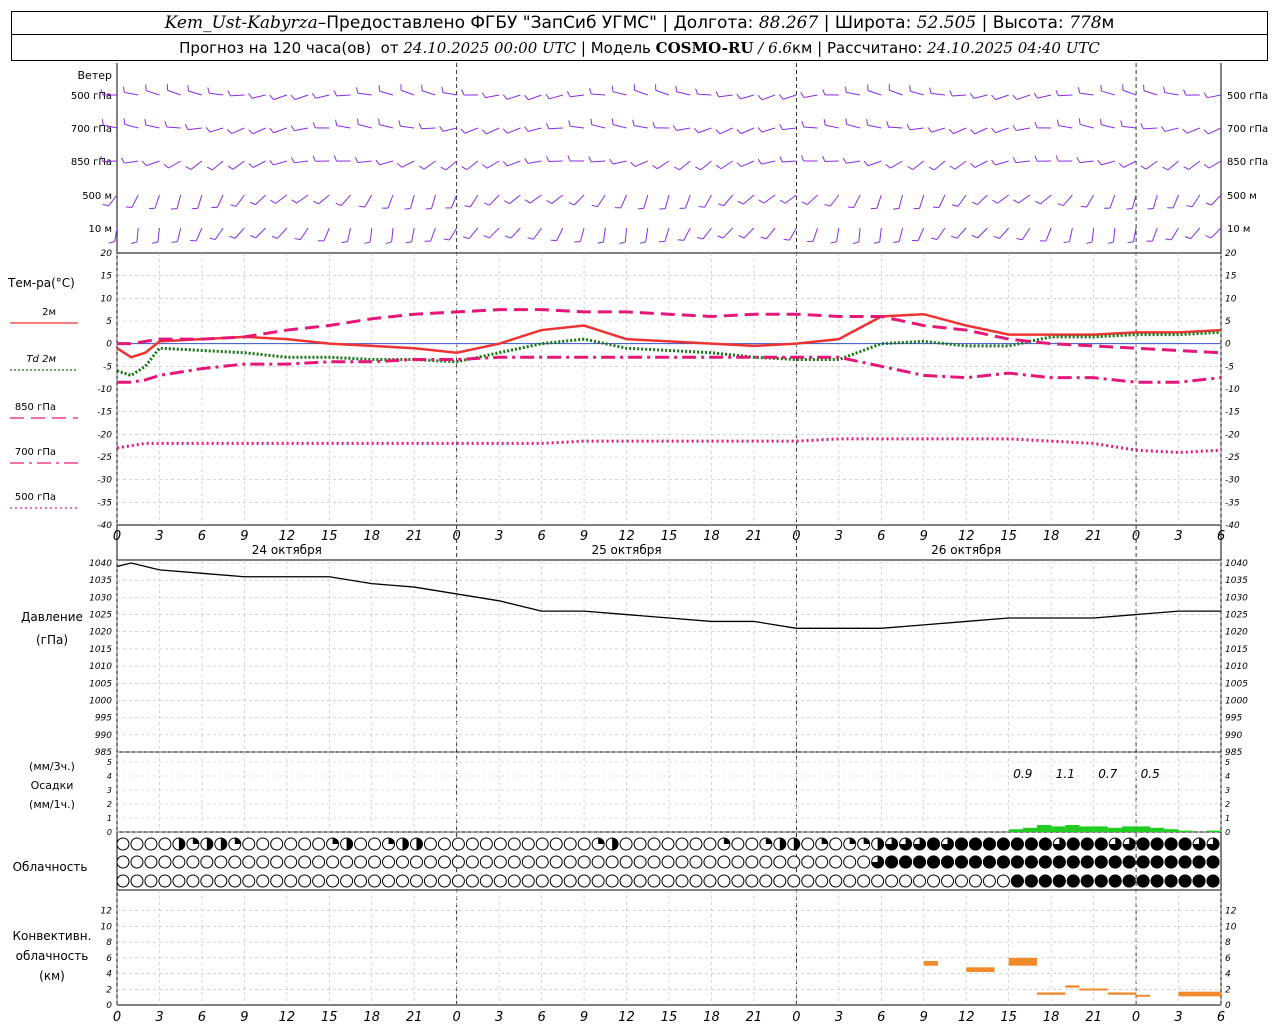 This screenshot has width=1280, height=1024. I want to click on hour-tick-label: 3, so click(499, 536).